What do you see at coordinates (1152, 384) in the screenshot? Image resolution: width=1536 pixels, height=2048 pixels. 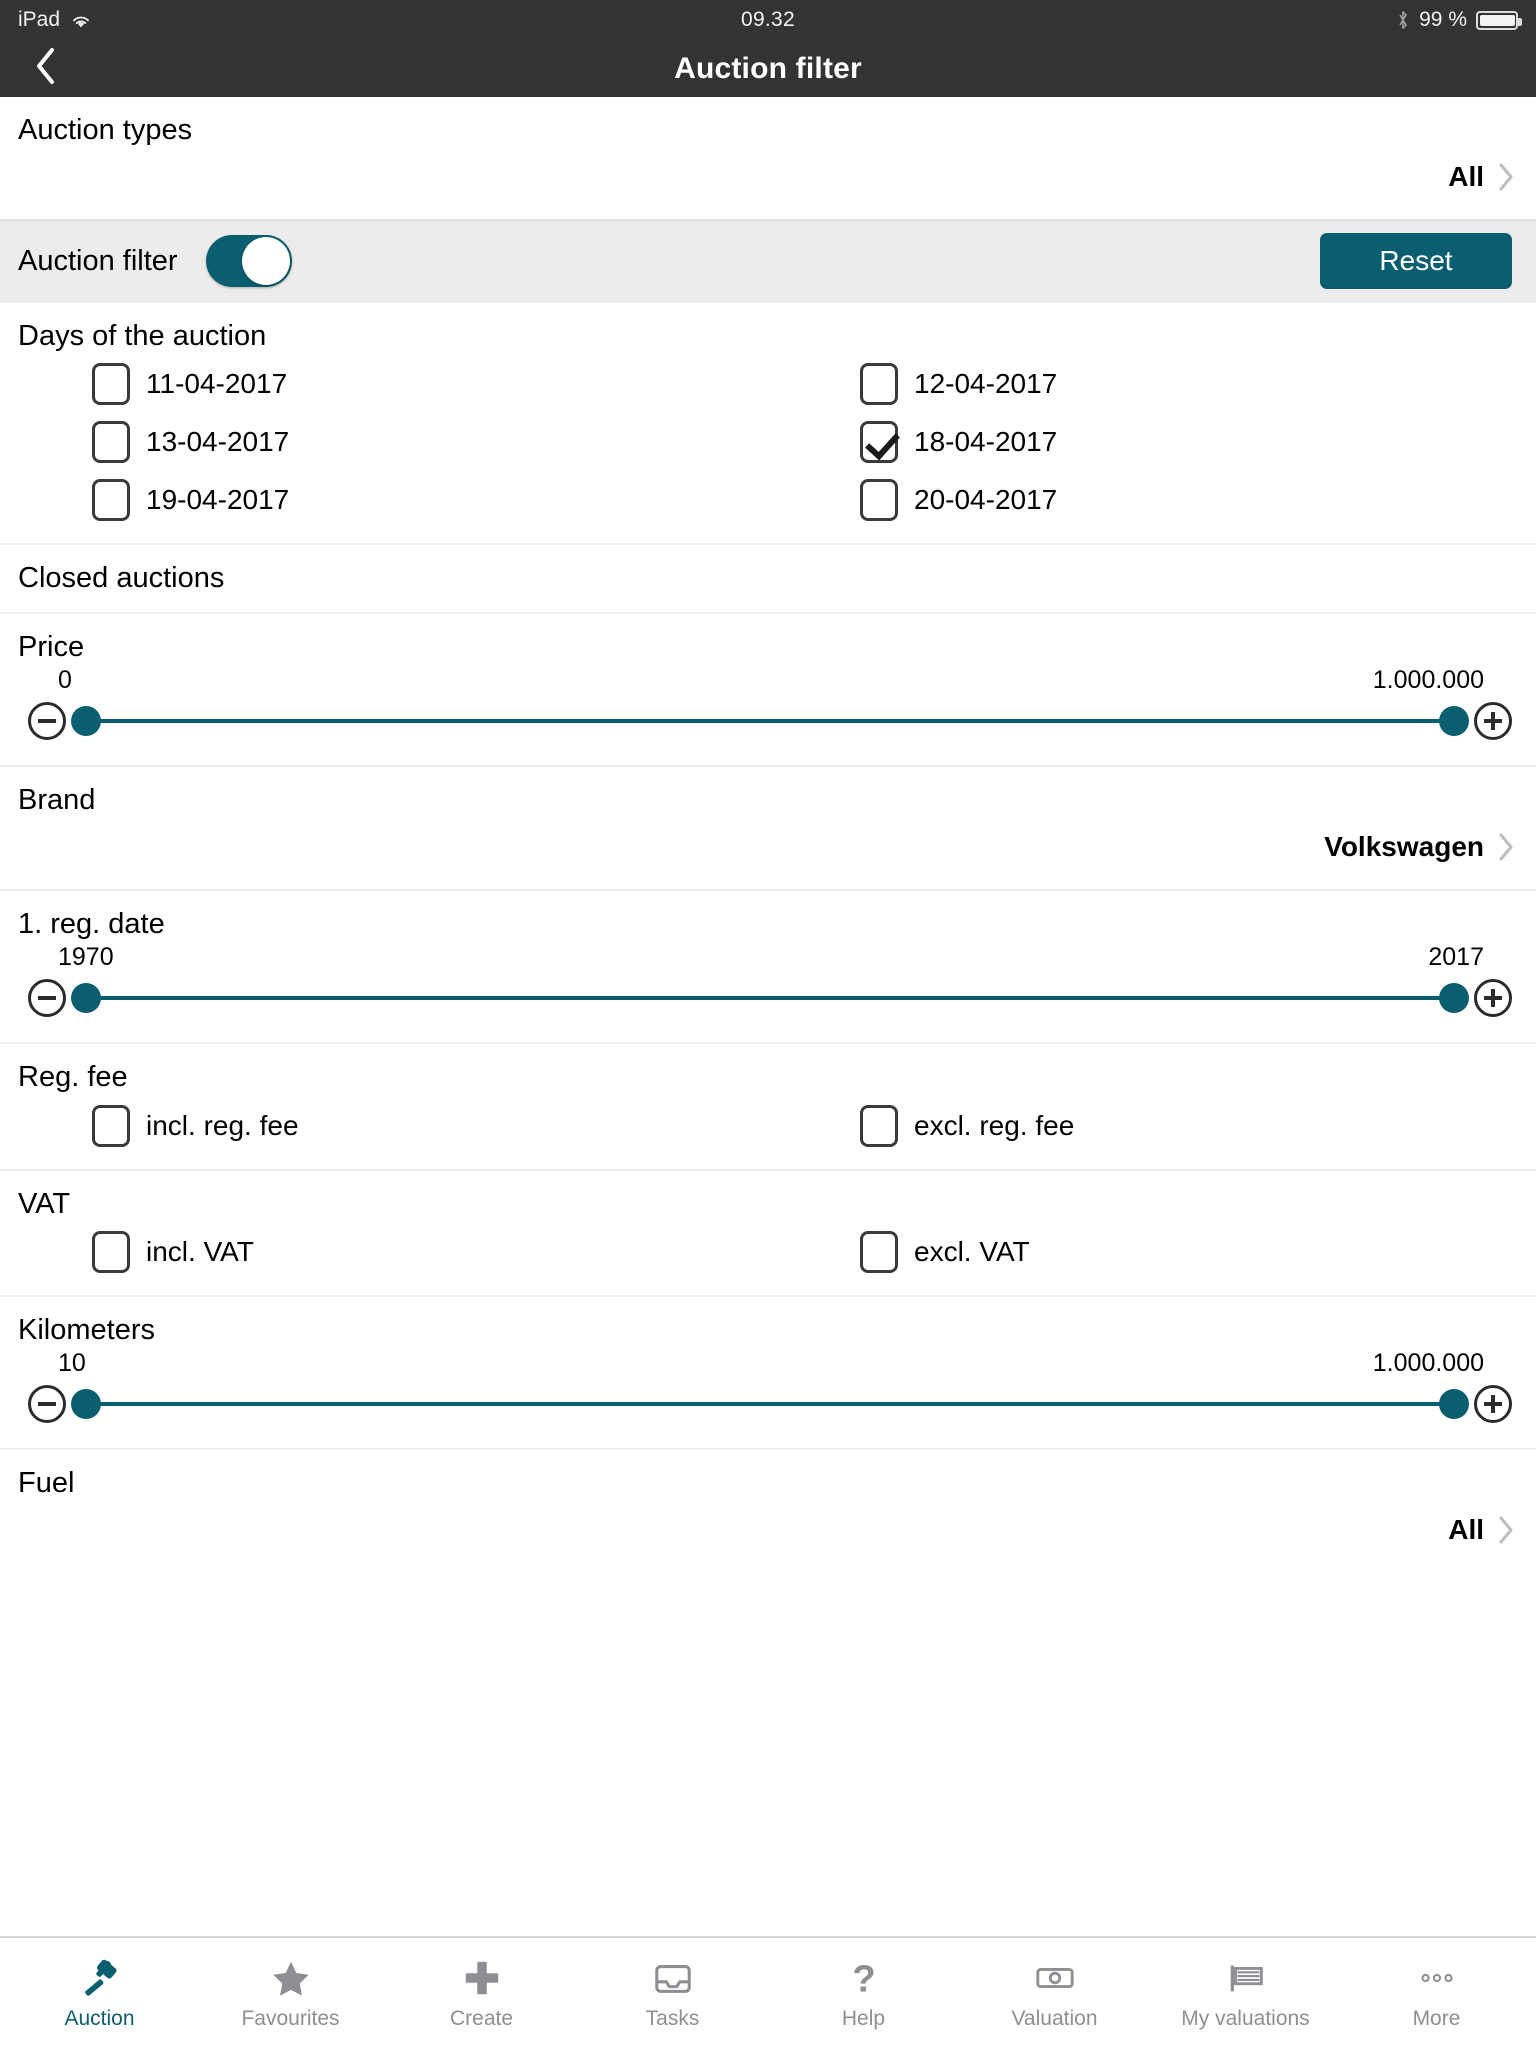 I see `checkbox-item: 12-04-2017` at bounding box center [1152, 384].